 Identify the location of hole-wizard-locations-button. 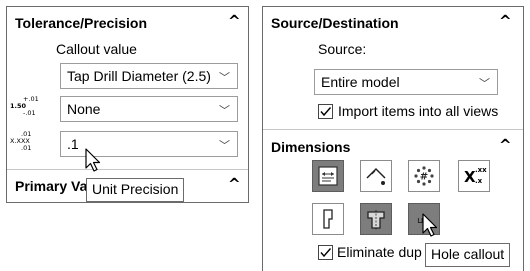
(328, 219).